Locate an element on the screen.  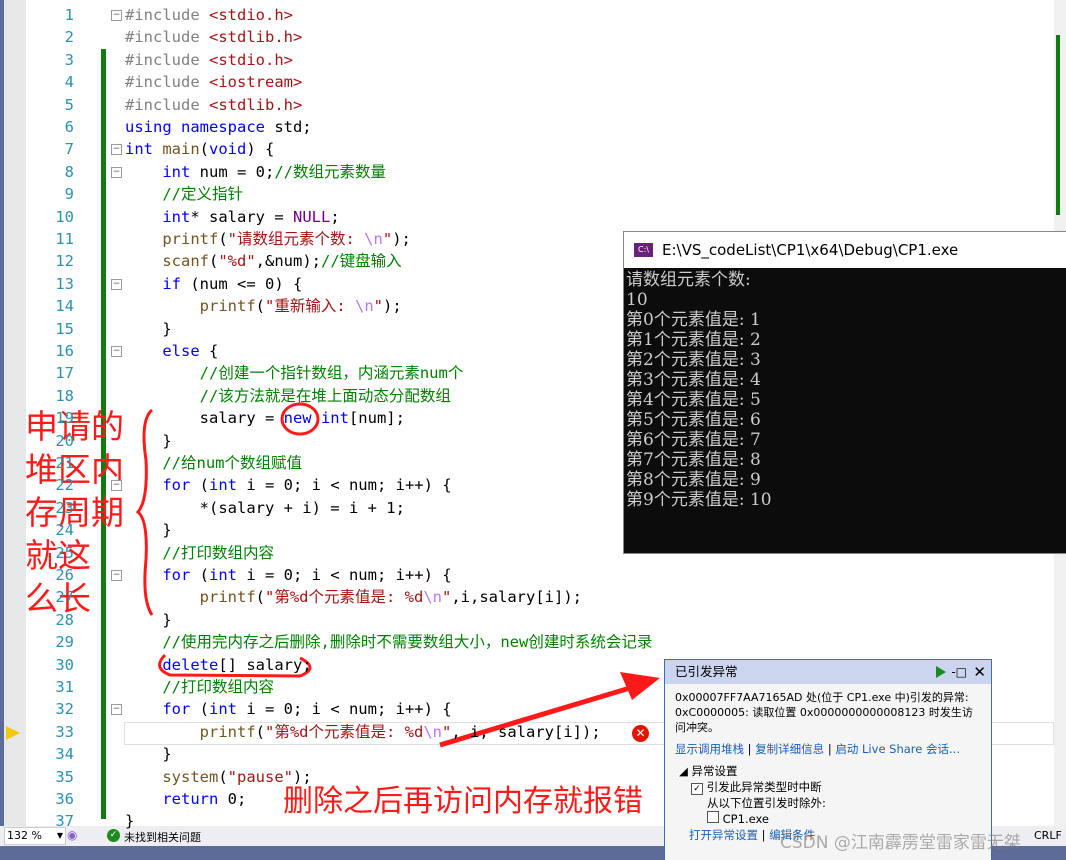
code-token: system is located at coordinates (190, 776).